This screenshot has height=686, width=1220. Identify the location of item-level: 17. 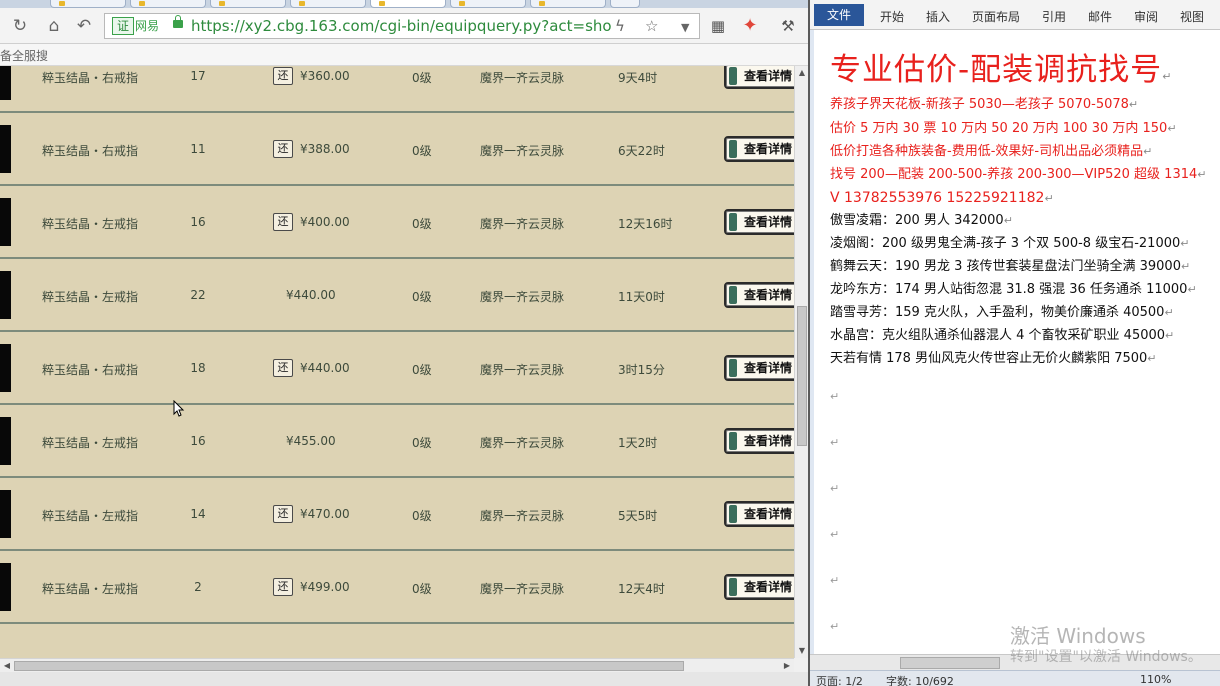
(198, 76).